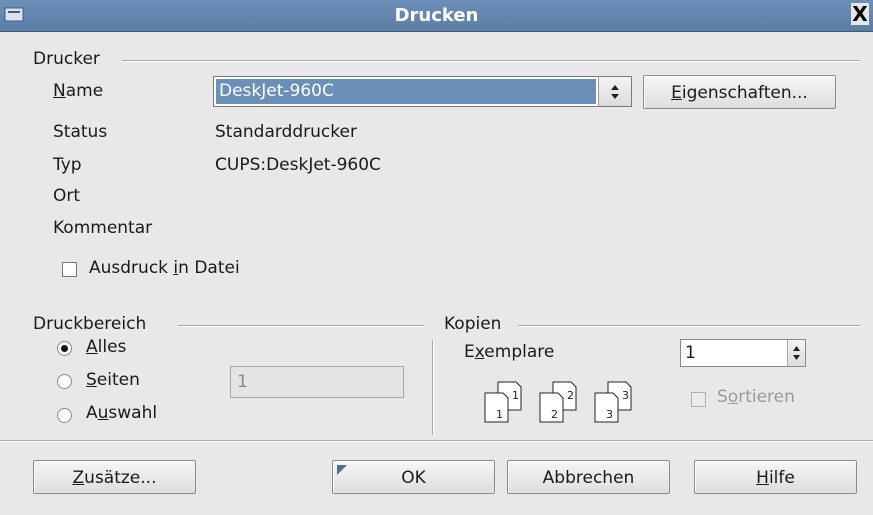 The width and height of the screenshot is (873, 515). Describe the element at coordinates (90, 324) in the screenshot. I see `range-group-title: Druckbereich` at that location.